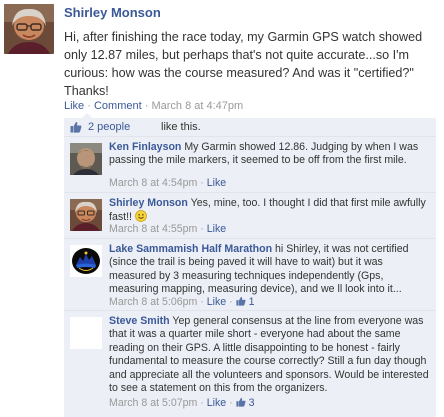 The height and width of the screenshot is (417, 444). What do you see at coordinates (74, 106) in the screenshot?
I see `post-like-link: Like` at bounding box center [74, 106].